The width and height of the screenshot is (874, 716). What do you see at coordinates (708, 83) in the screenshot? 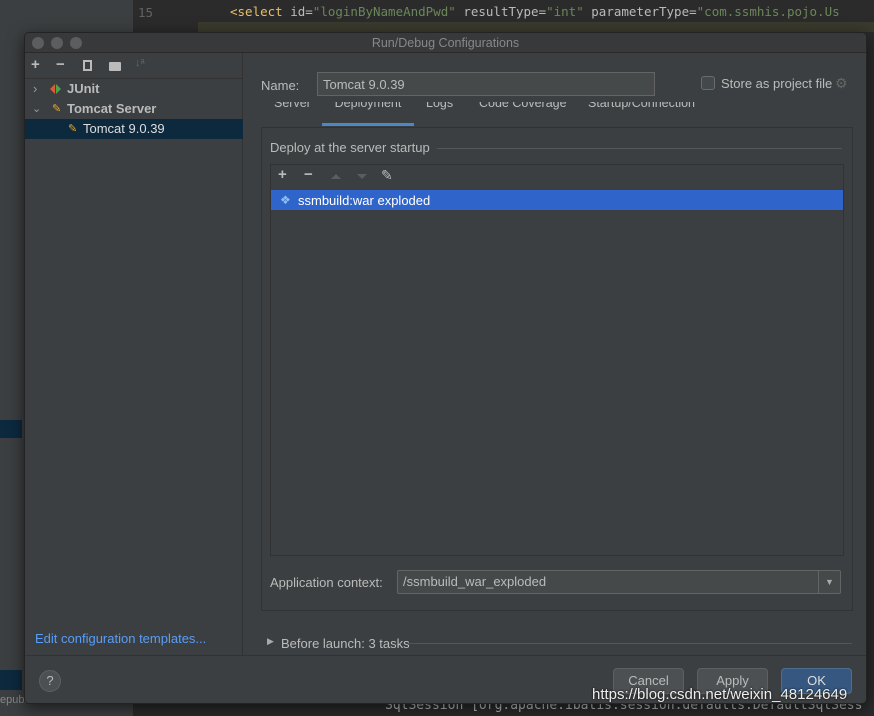
I see `store-project-checkbox` at bounding box center [708, 83].